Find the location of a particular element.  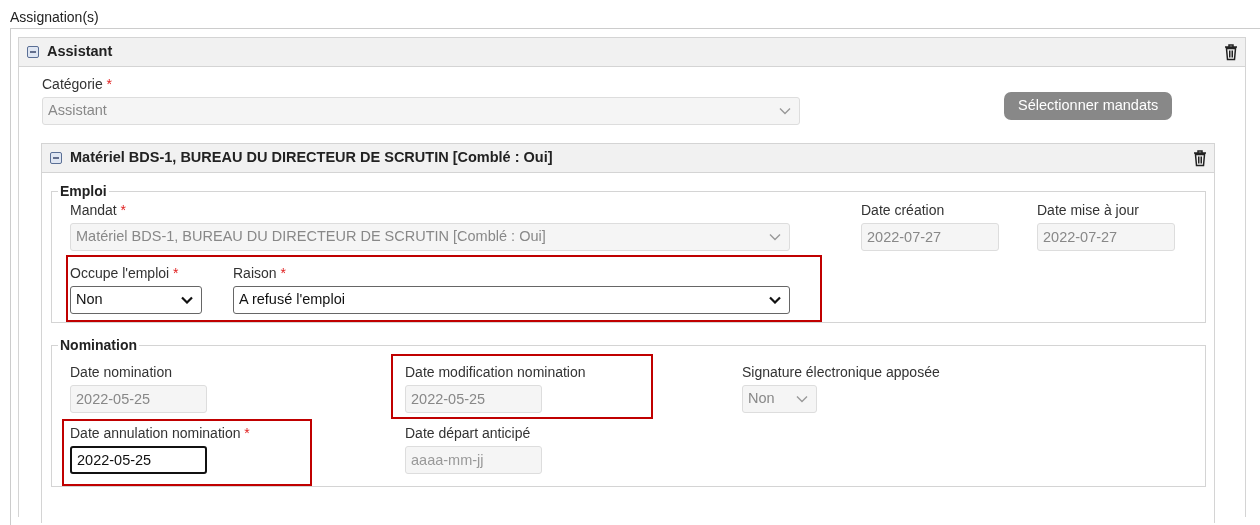

field-label: Date mise à jour is located at coordinates (1088, 210).